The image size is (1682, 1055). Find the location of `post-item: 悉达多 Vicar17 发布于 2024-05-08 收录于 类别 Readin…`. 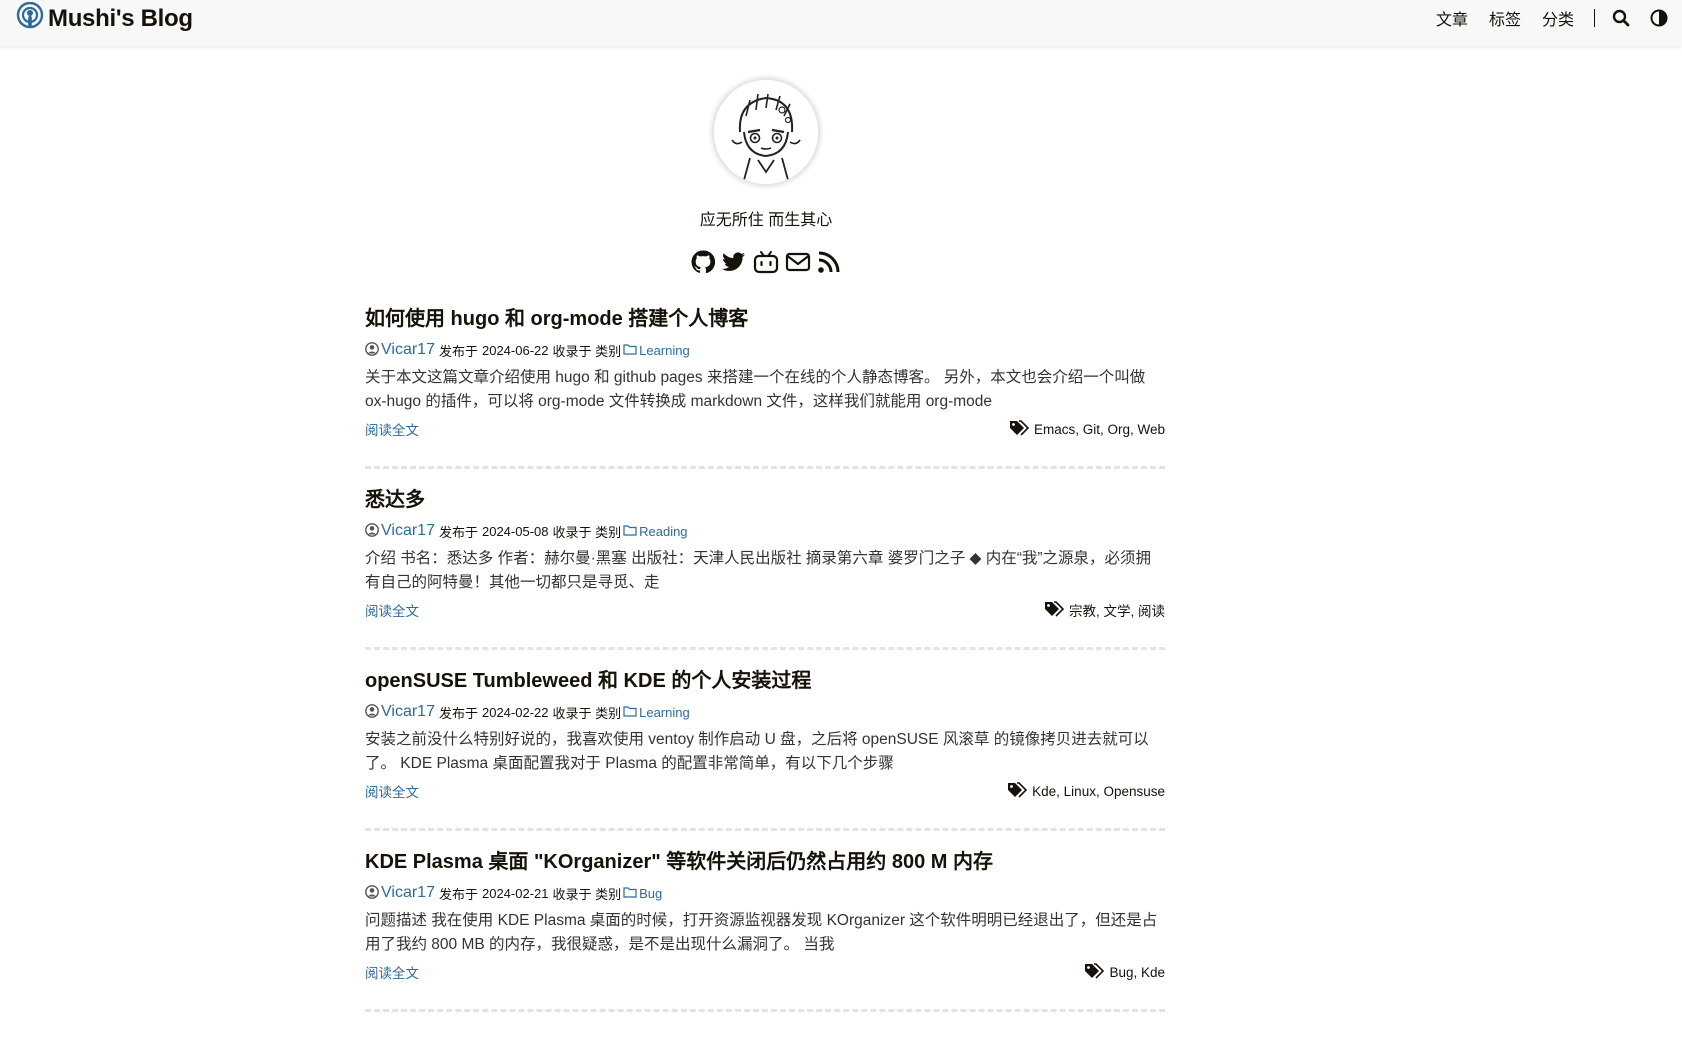

post-item: 悉达多 Vicar17 发布于 2024-05-08 收录于 类别 Readin… is located at coordinates (765, 575).